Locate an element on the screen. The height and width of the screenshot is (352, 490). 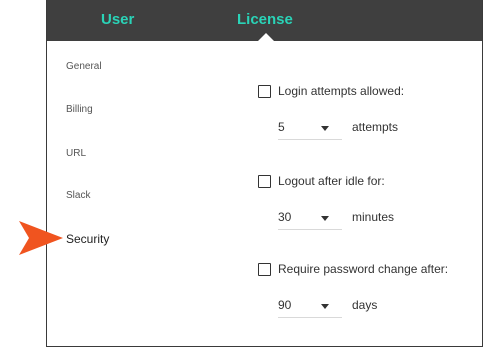
password-change-unit: days is located at coordinates (365, 305).